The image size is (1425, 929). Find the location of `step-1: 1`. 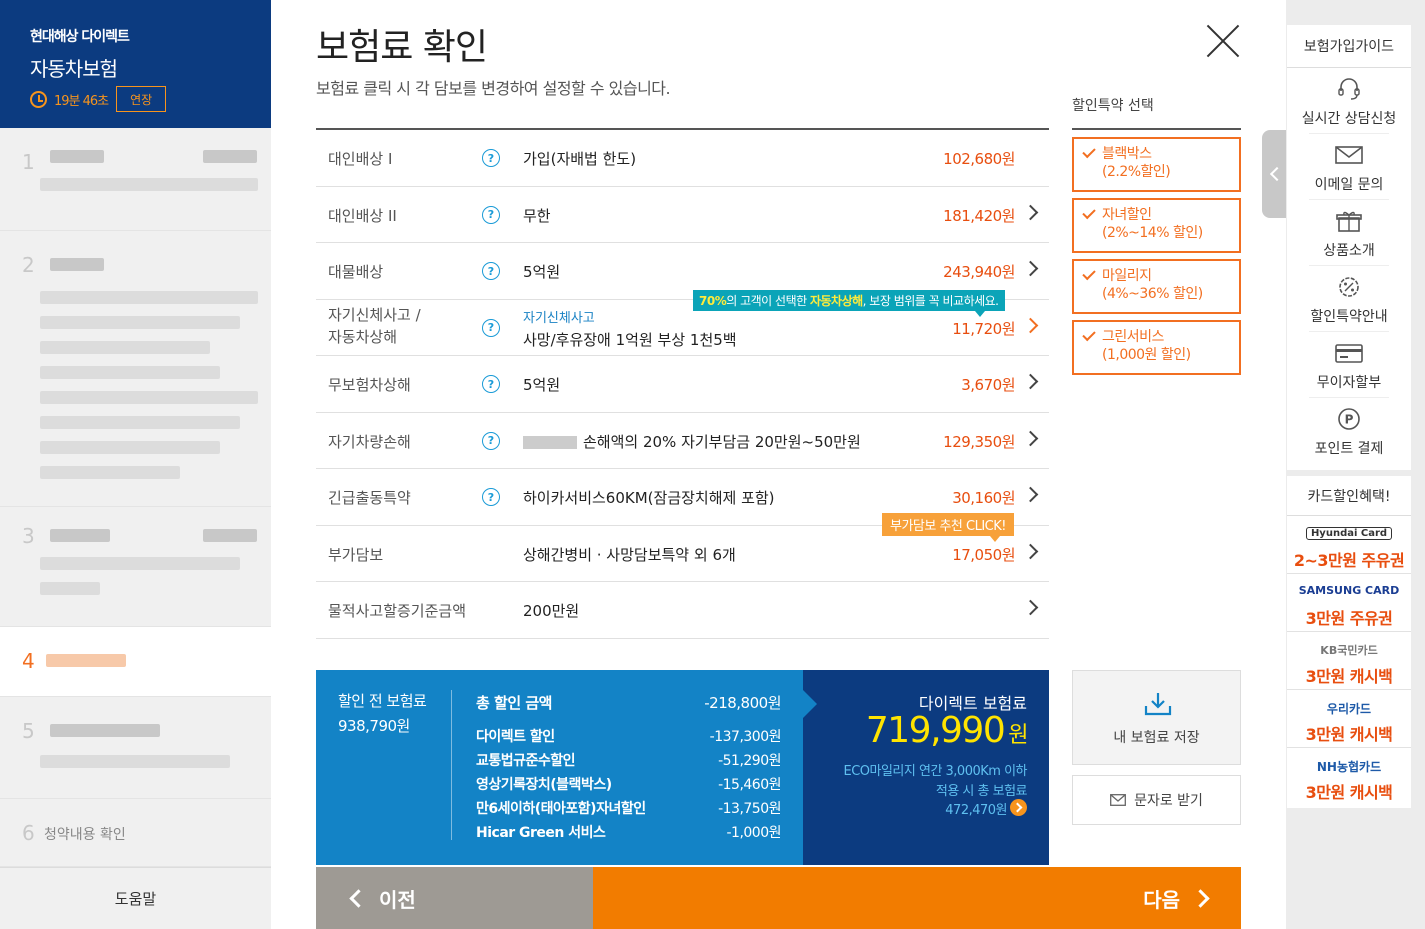

step-1: 1 is located at coordinates (135, 179).